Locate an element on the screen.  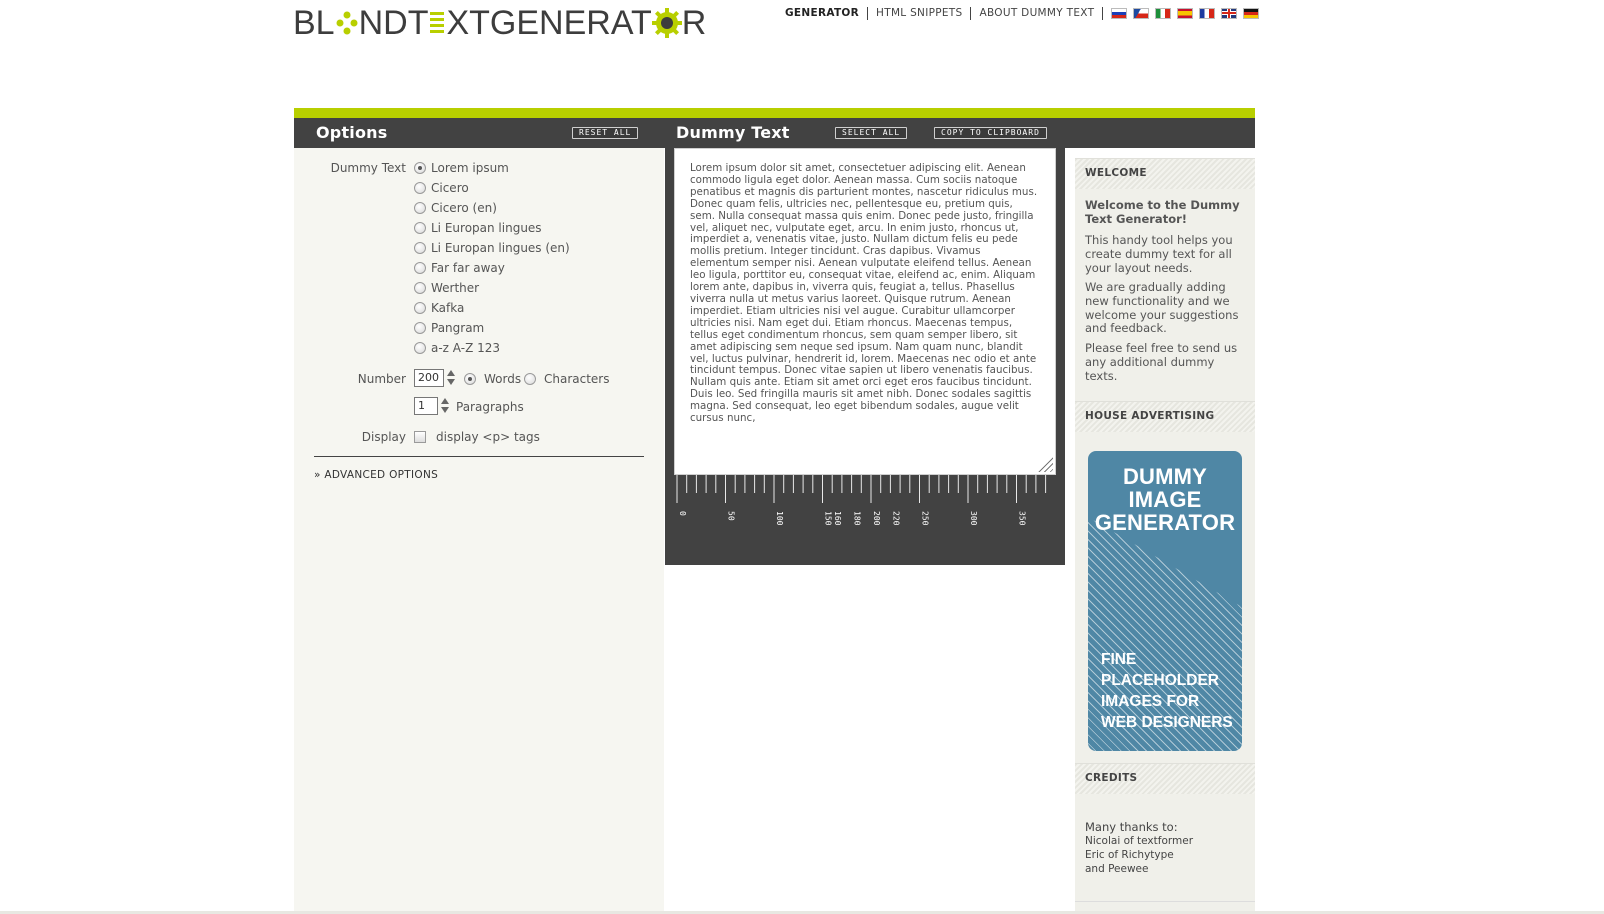
flag-cz-icon is located at coordinates (1141, 13).